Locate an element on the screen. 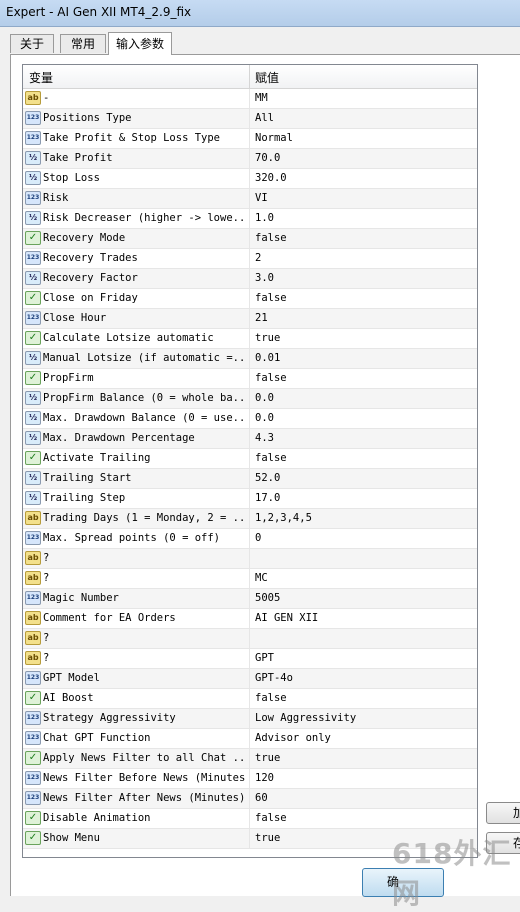  parameter-value: 21 is located at coordinates (261, 318).